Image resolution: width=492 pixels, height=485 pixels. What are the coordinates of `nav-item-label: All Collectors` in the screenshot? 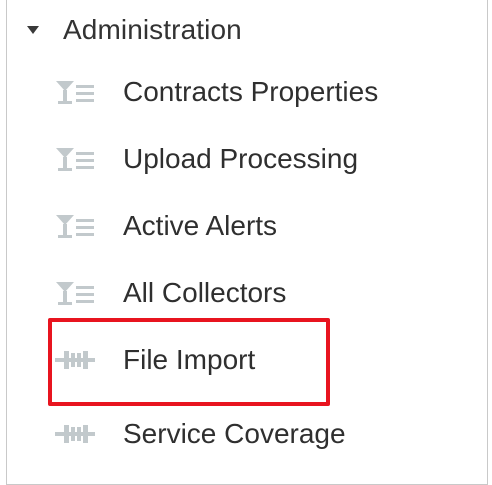 It's located at (205, 292).